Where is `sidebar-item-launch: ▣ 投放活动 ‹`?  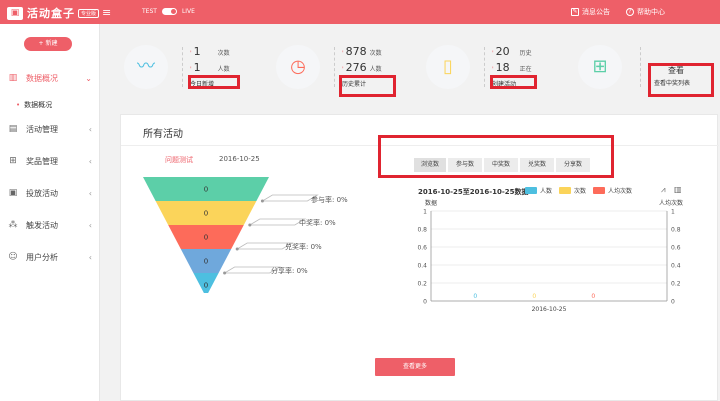
sidebar-item-launch: ▣ 投放活动 ‹ is located at coordinates (50, 193).